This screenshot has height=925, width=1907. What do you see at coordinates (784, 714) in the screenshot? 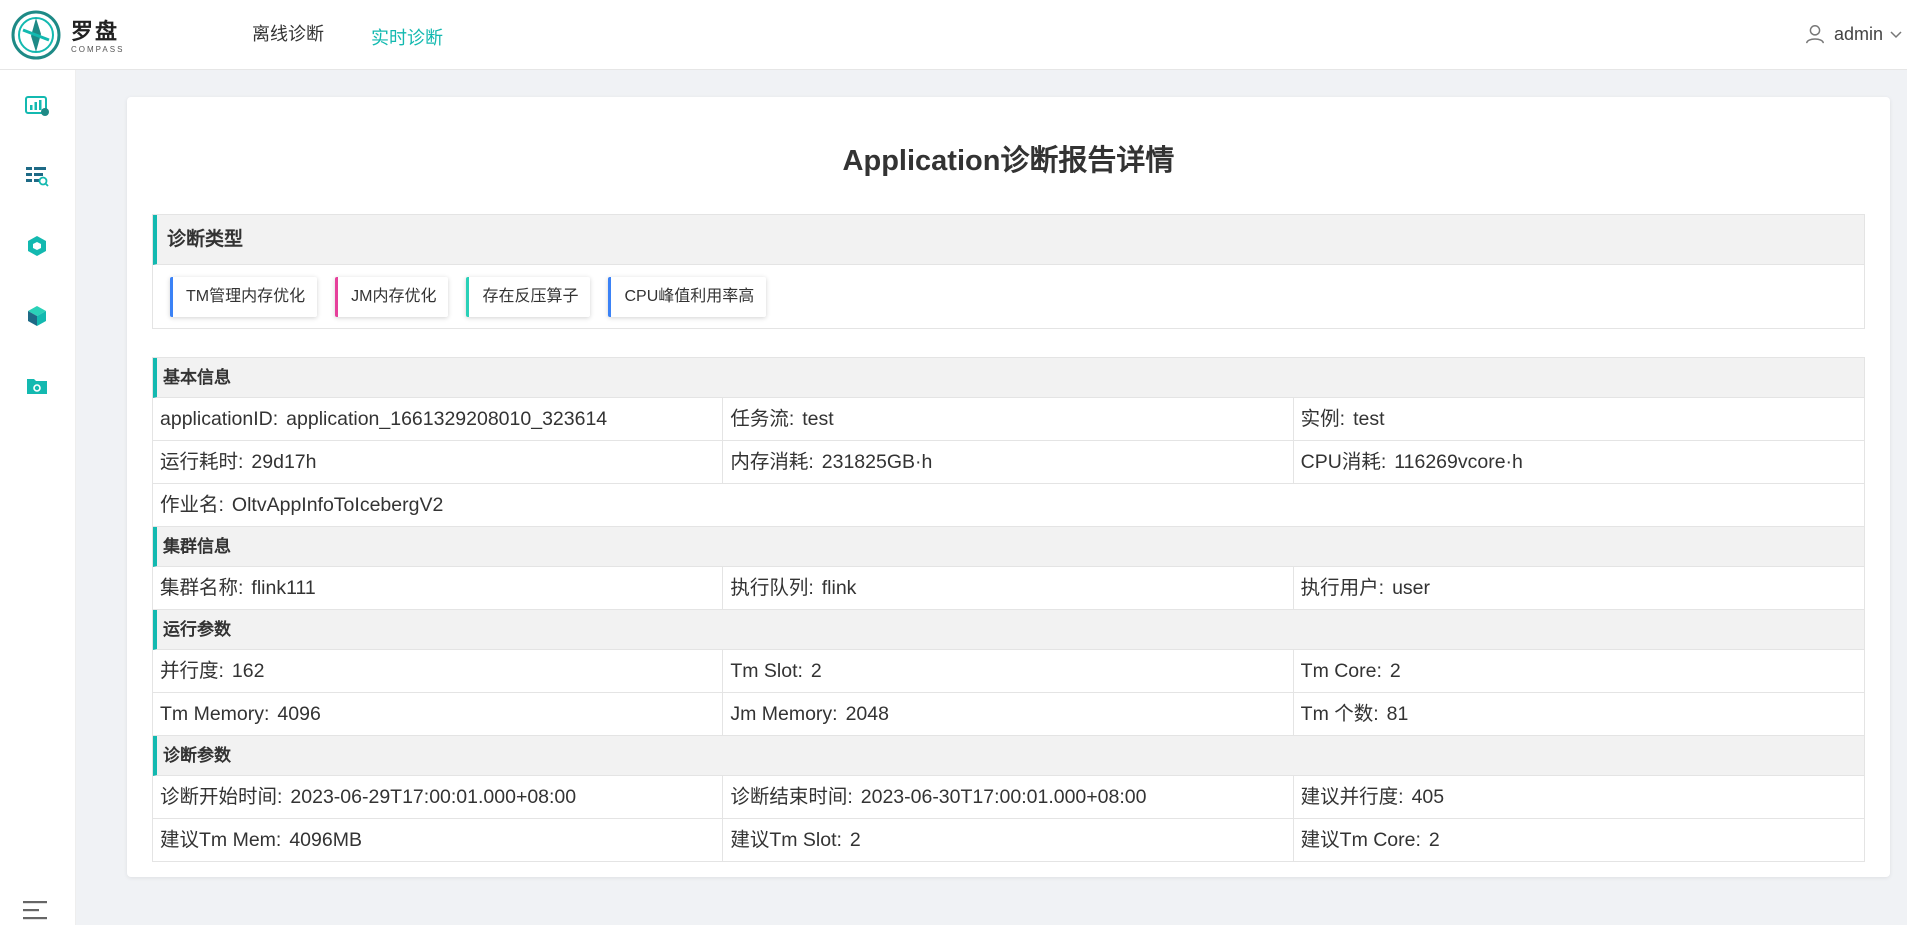
I see `field-label: Jm Memory:` at bounding box center [784, 714].